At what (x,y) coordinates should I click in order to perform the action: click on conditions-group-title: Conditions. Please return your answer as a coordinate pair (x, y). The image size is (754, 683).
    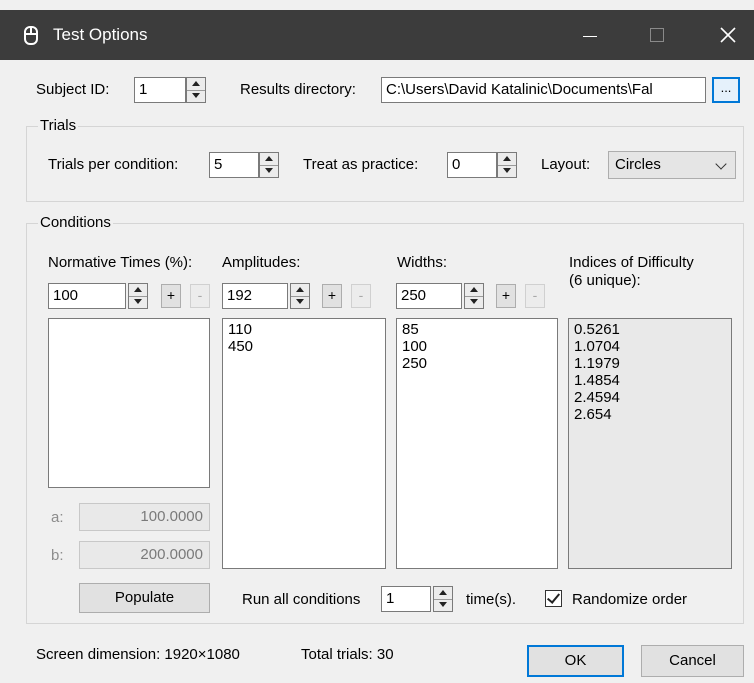
    Looking at the image, I should click on (75, 222).